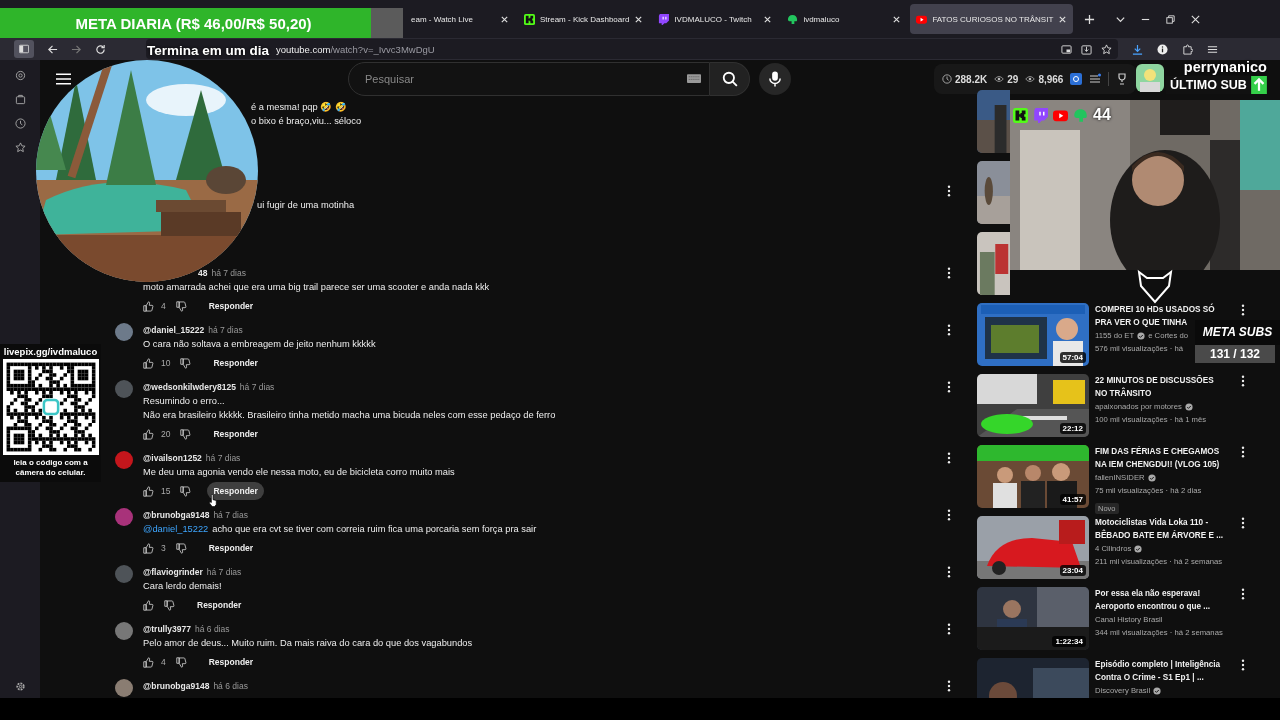 This screenshot has width=1280, height=720. Describe the element at coordinates (1102, 115) in the screenshot. I see `viewer-count: 44` at that location.